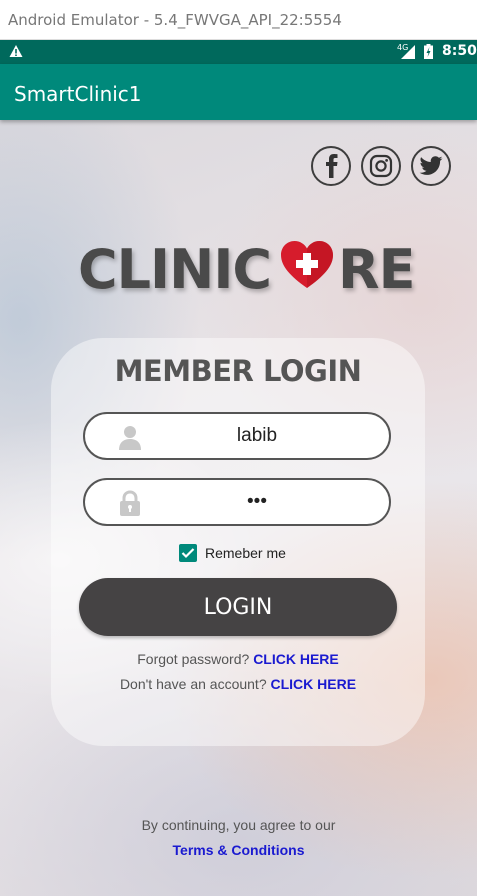 Image resolution: width=477 pixels, height=896 pixels. Describe the element at coordinates (238, 371) in the screenshot. I see `login-title: MEMBER LOGIN` at that location.